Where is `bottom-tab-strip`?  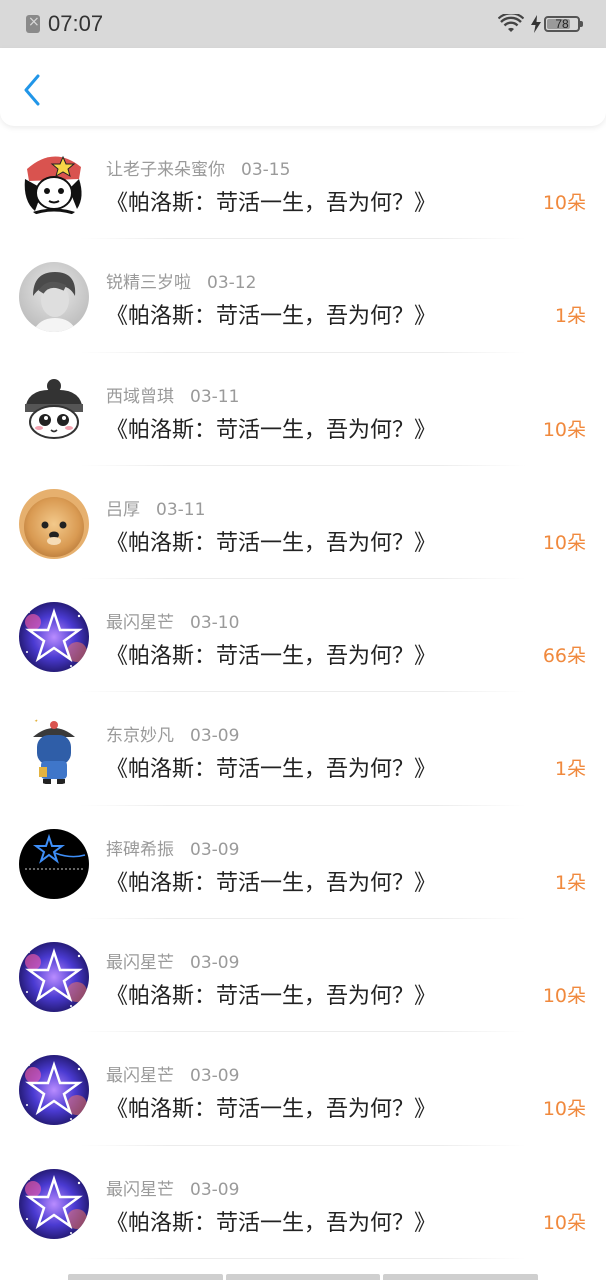
bottom-tab-strip is located at coordinates (303, 1277).